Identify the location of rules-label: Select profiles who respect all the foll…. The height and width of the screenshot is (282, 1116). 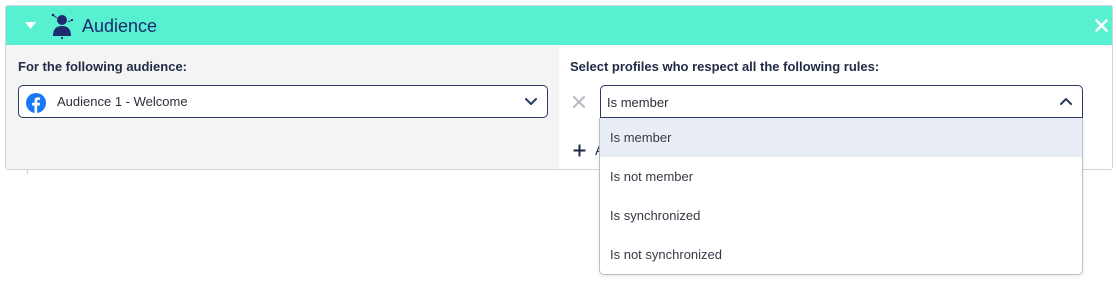
(725, 66).